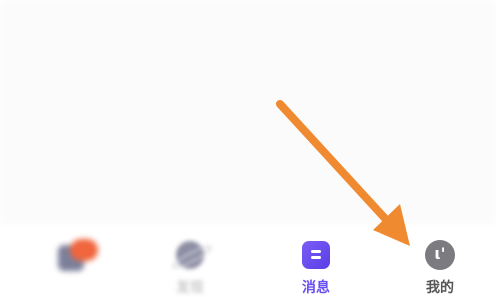 This screenshot has height=297, width=496. I want to click on message-icon, so click(316, 255).